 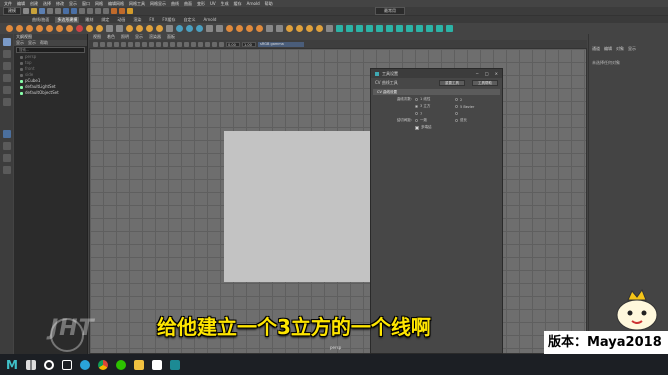 I want to click on search-icon, so click(x=48, y=364).